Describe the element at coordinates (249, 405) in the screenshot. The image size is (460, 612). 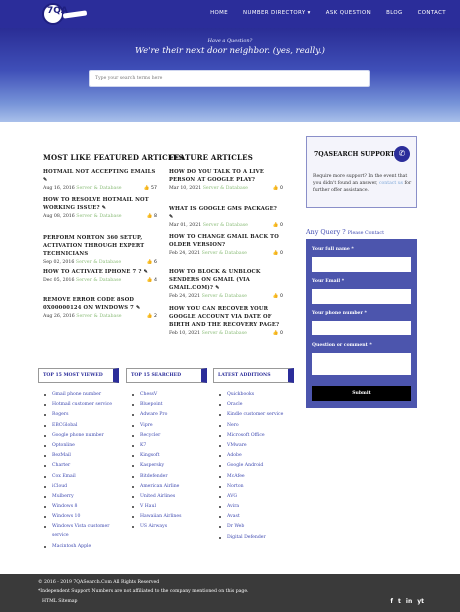
I see `list-item: Oracle` at that location.